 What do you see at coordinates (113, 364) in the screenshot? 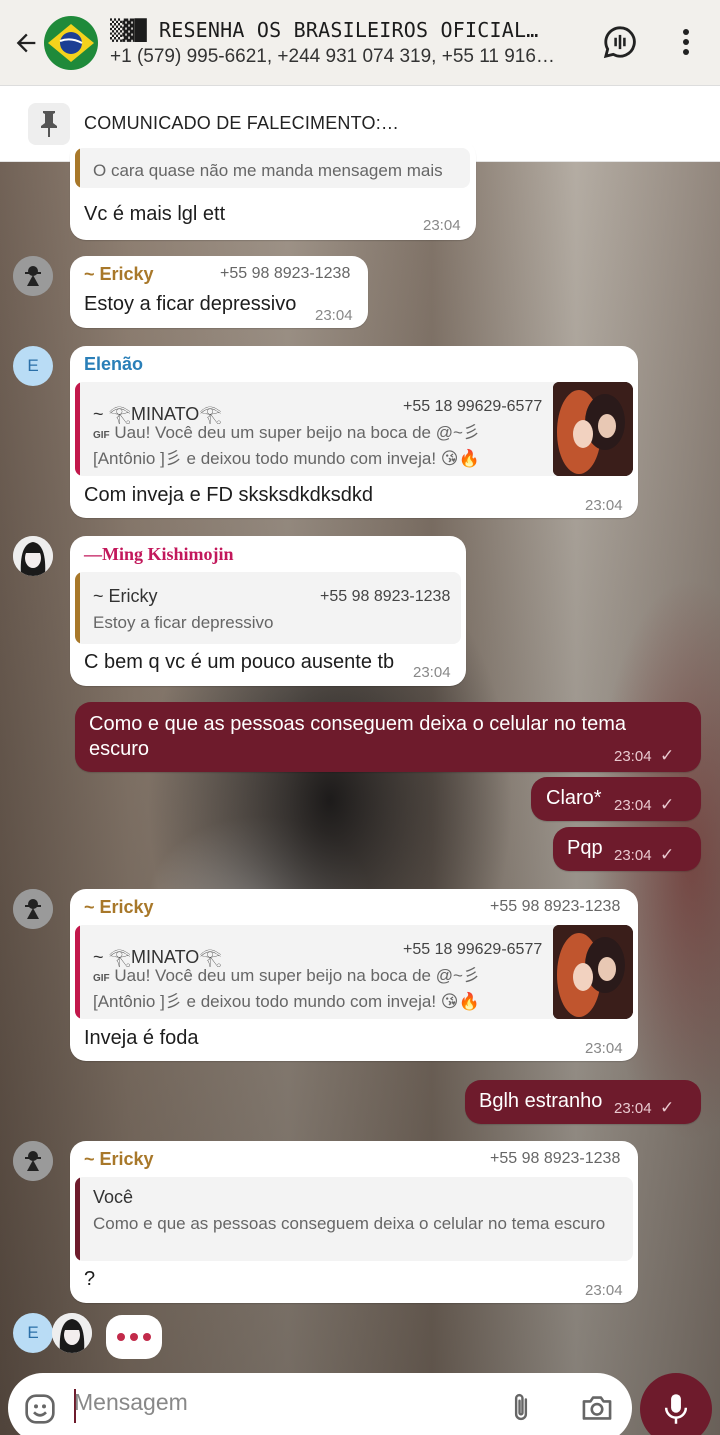
I see `sender-name: Elenão` at bounding box center [113, 364].